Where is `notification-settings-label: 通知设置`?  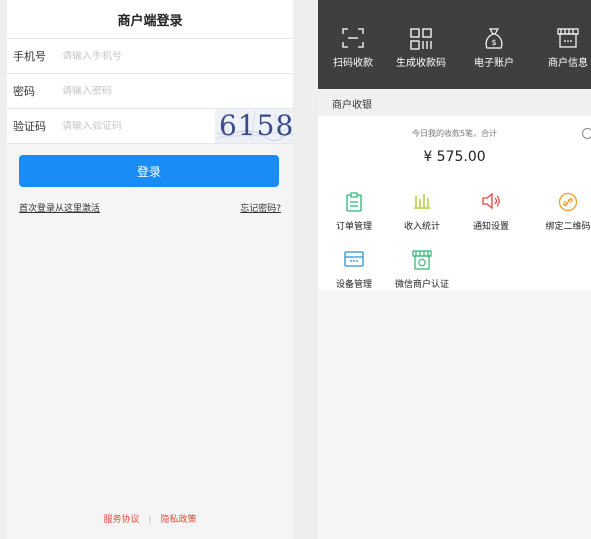 notification-settings-label: 通知设置 is located at coordinates (490, 227).